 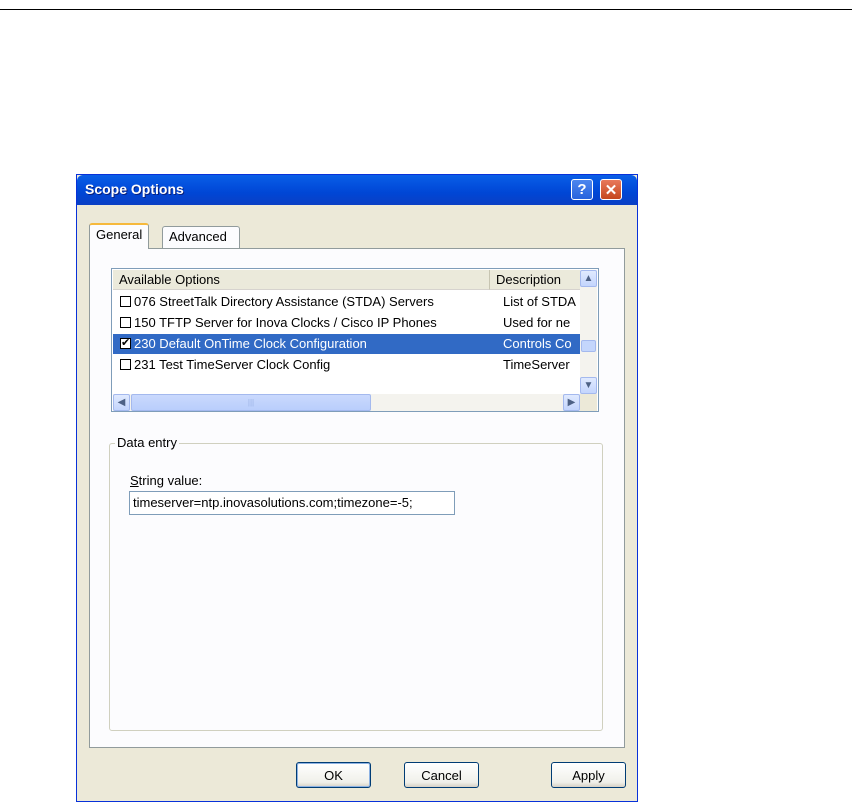 I want to click on scroll-down-button: ▼, so click(x=588, y=385).